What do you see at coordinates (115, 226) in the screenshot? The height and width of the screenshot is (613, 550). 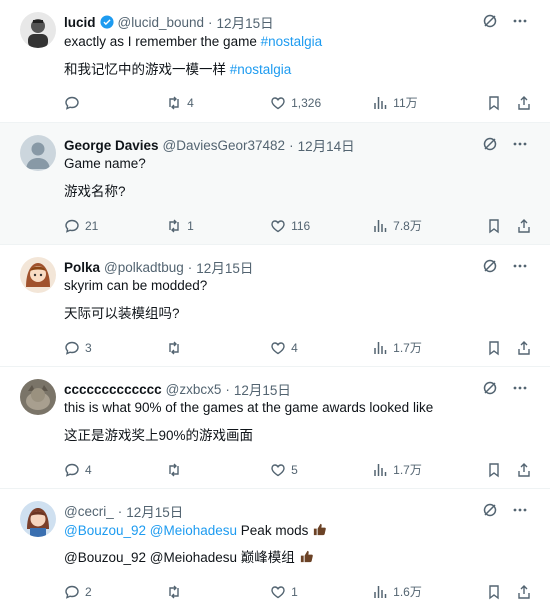 I see `reply-button: 21` at bounding box center [115, 226].